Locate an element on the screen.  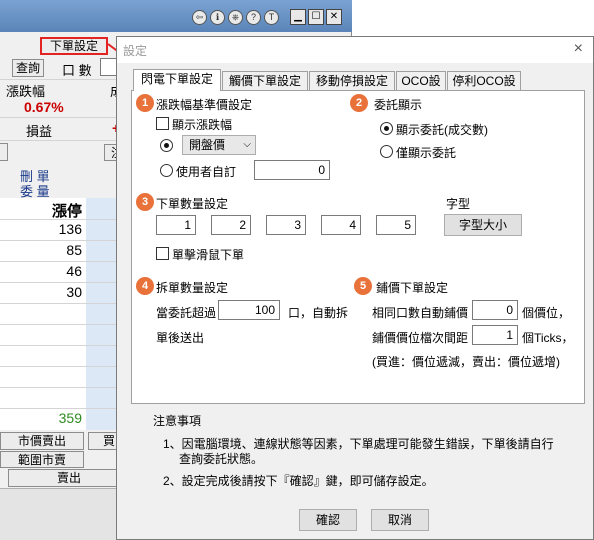
qty-preset-1: 1 is located at coordinates (176, 225).